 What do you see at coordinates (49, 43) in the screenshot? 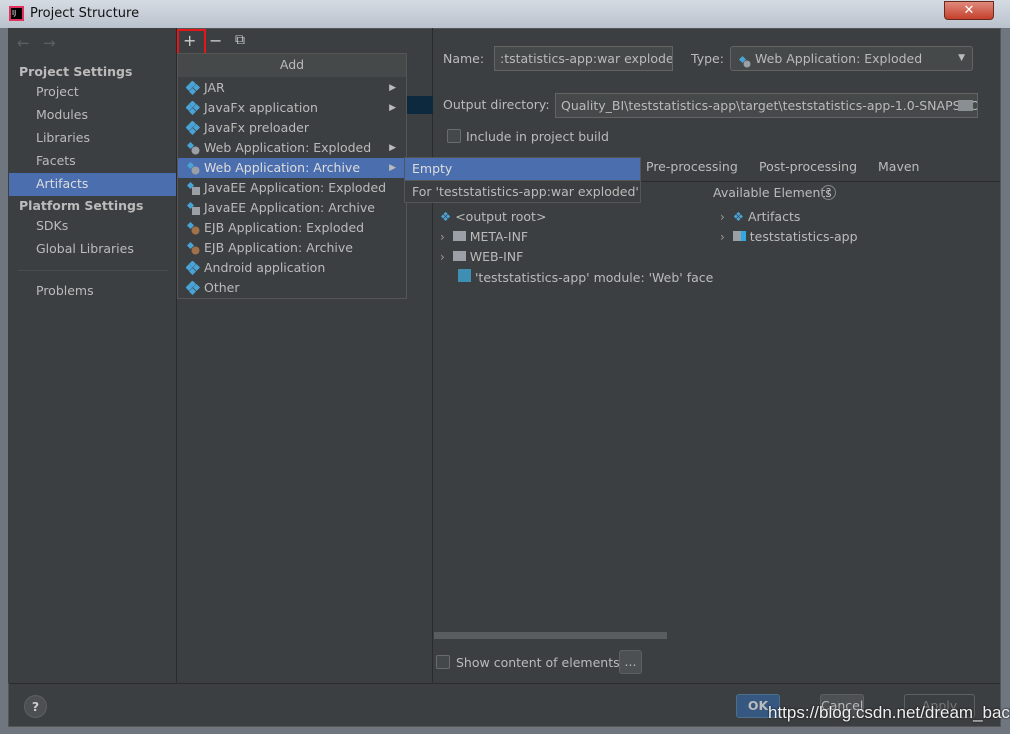
I see `forward-arrow-icon: →` at bounding box center [49, 43].